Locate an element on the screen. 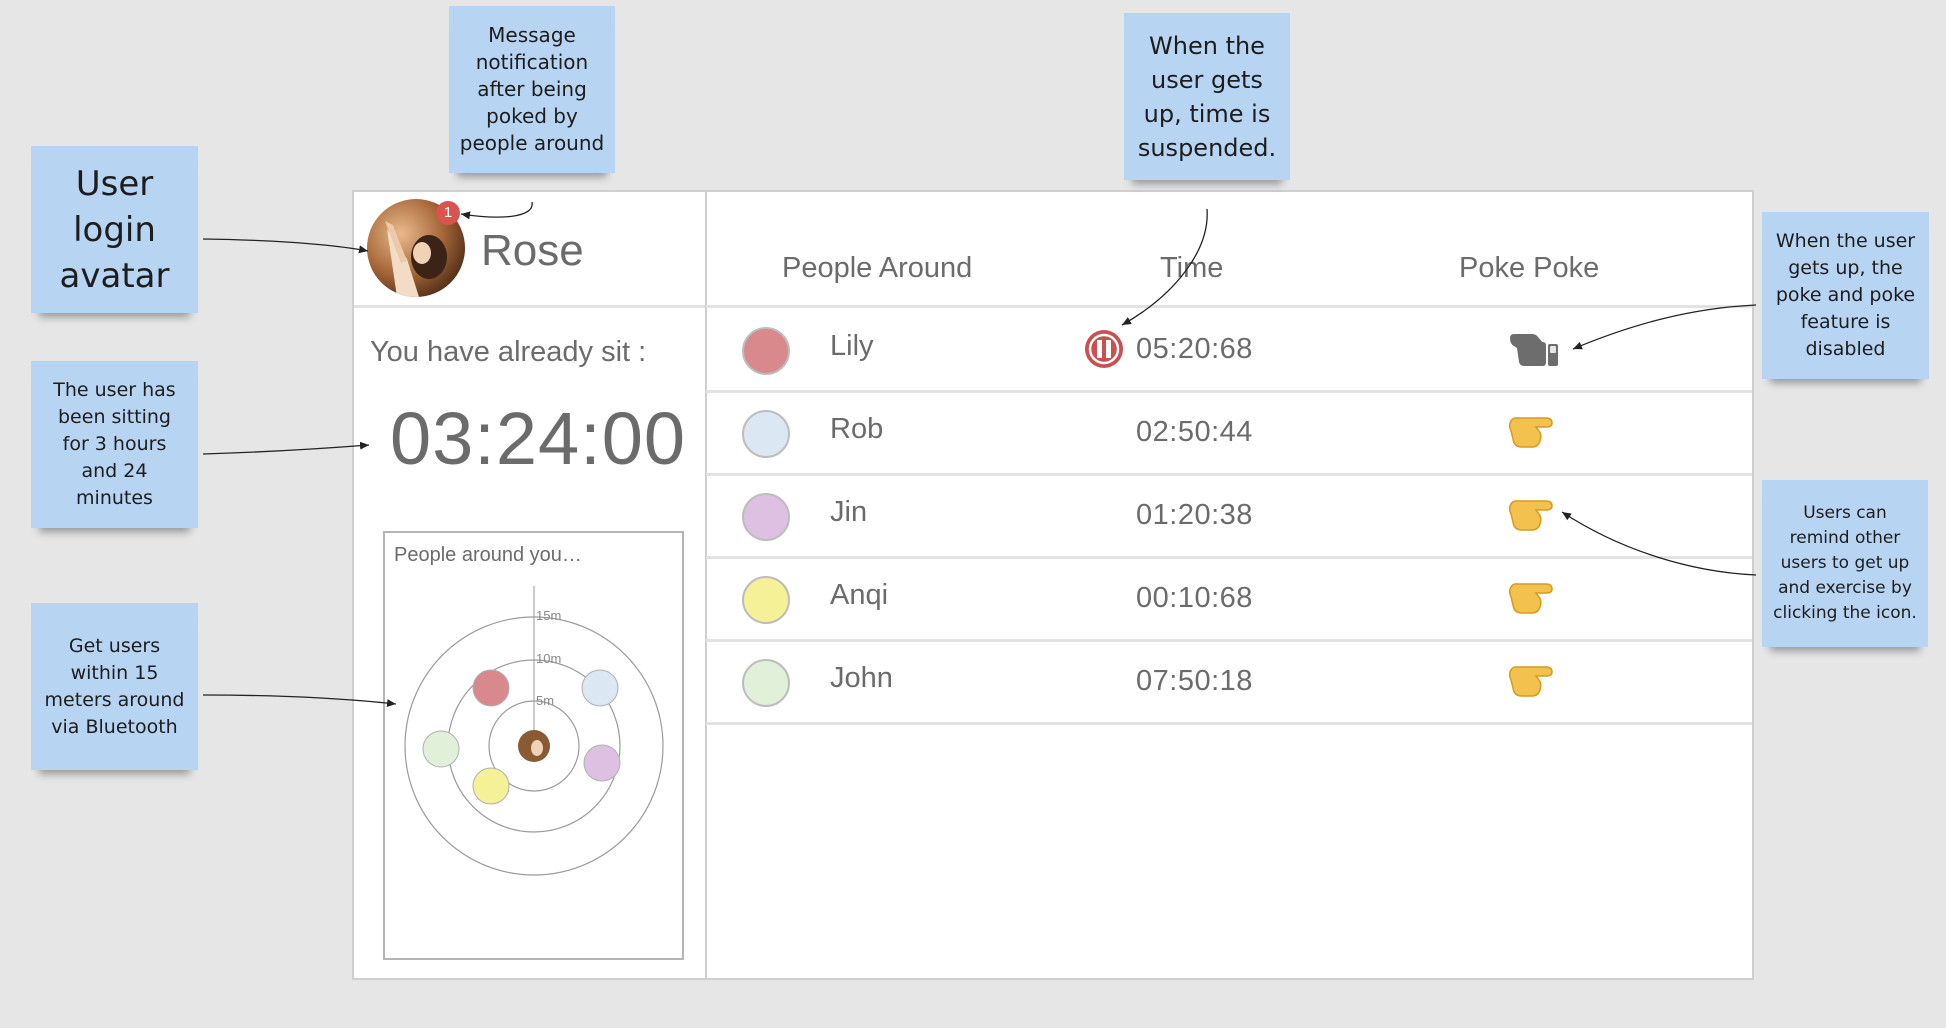  arrow-disabled is located at coordinates (1664, 327).